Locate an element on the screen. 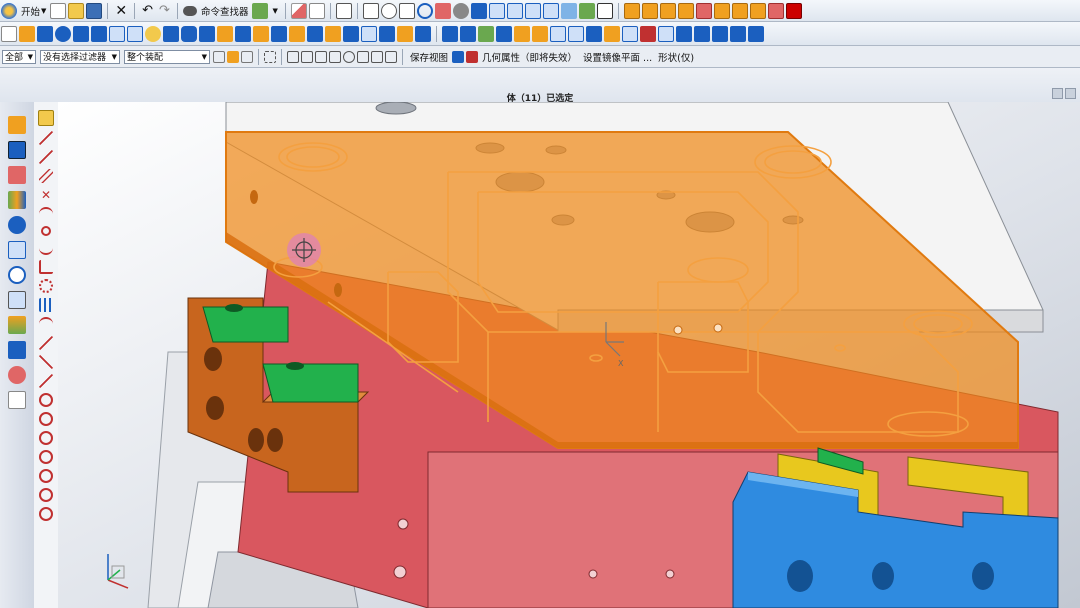 The image size is (1080, 608). history-icon is located at coordinates (17, 250).